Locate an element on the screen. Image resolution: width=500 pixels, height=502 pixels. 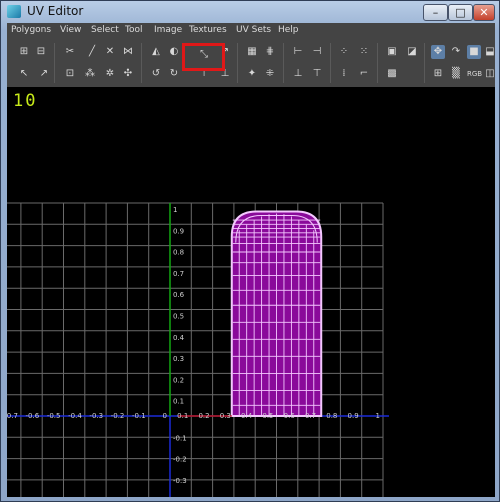
relax-icon: ⁂ is located at coordinates (90, 74).